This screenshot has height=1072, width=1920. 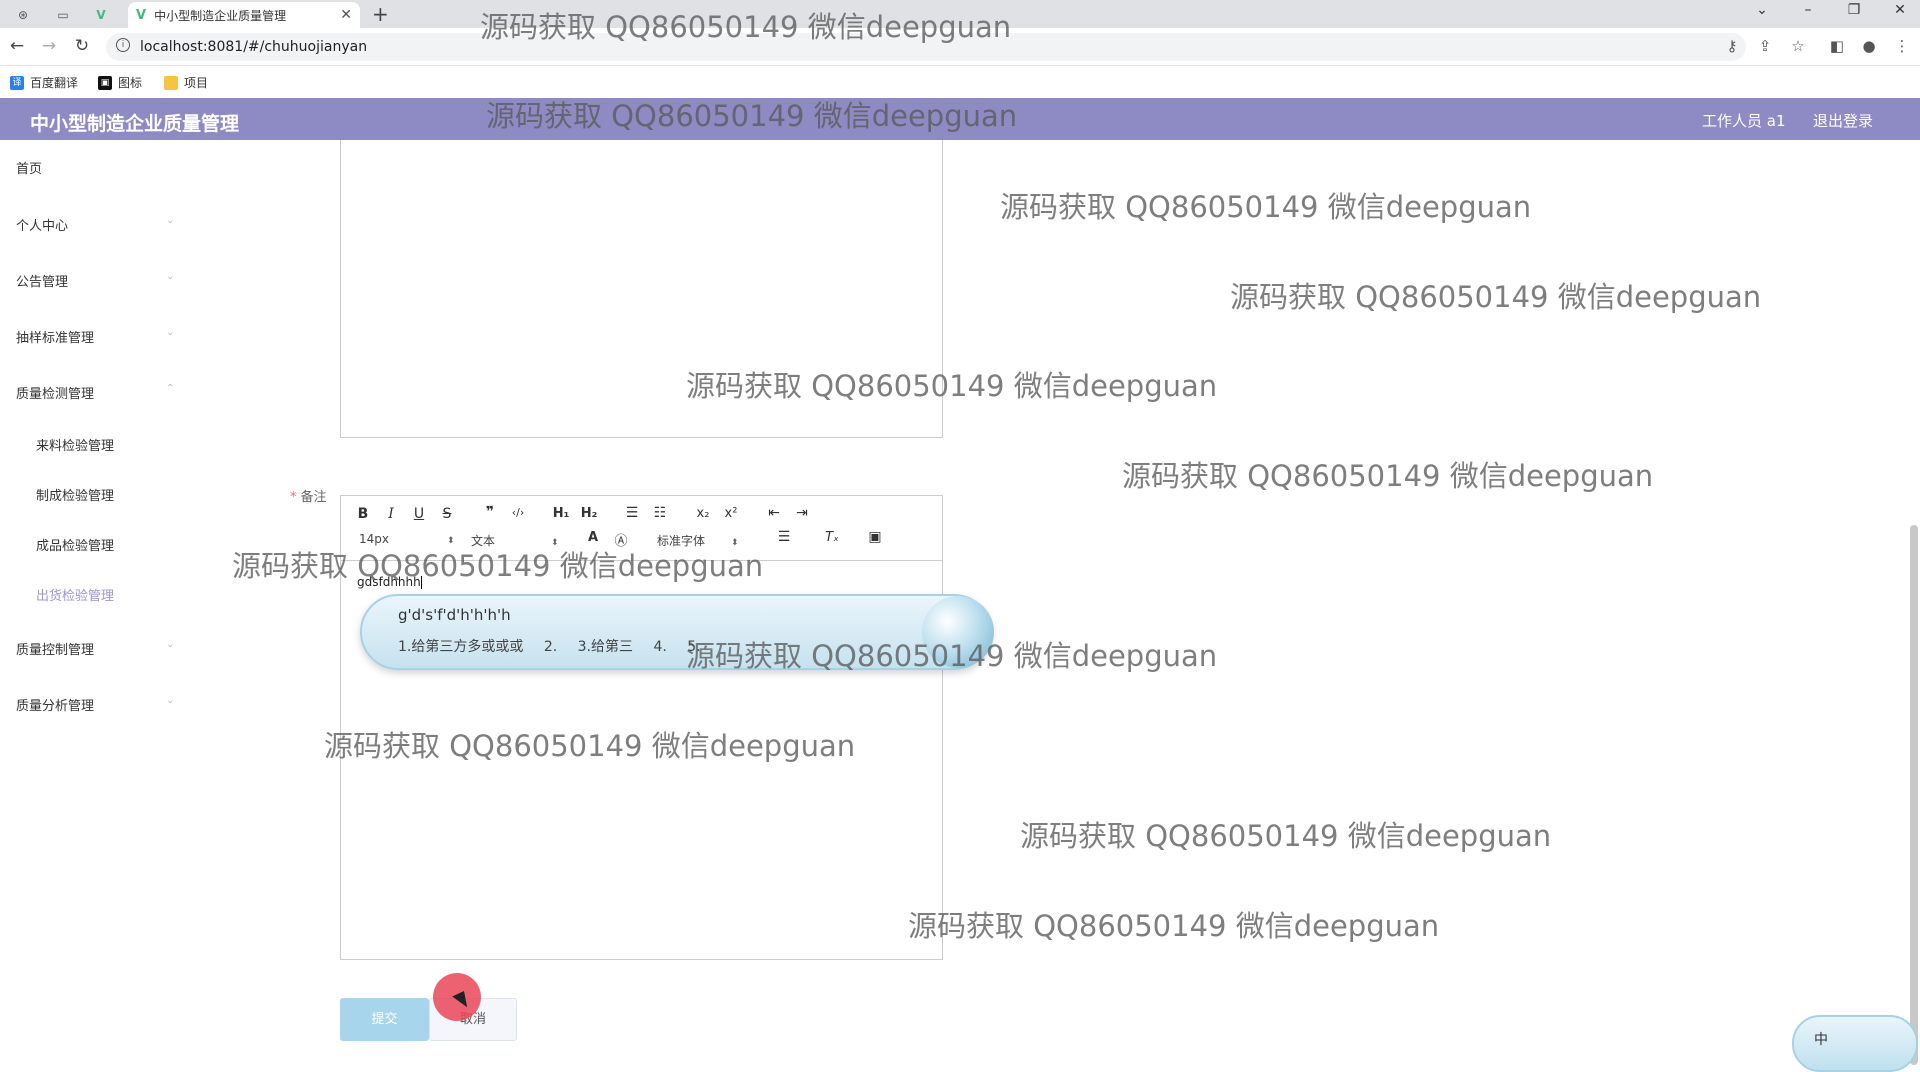 What do you see at coordinates (29, 169) in the screenshot?
I see `sidebar-item-label: 首页` at bounding box center [29, 169].